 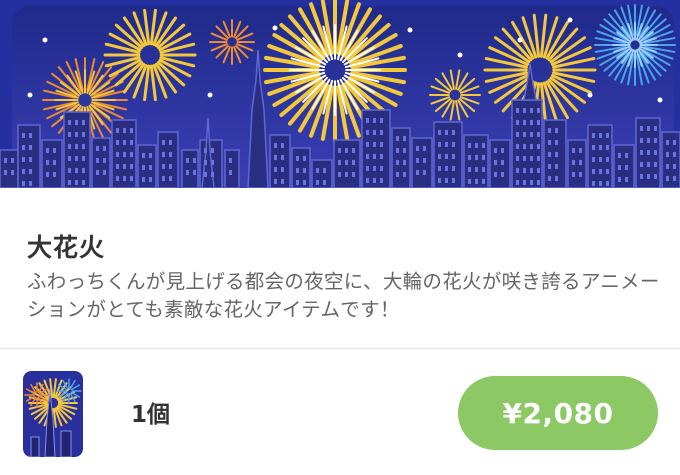 What do you see at coordinates (558, 413) in the screenshot?
I see `purchase-price-button: ¥2,080` at bounding box center [558, 413].